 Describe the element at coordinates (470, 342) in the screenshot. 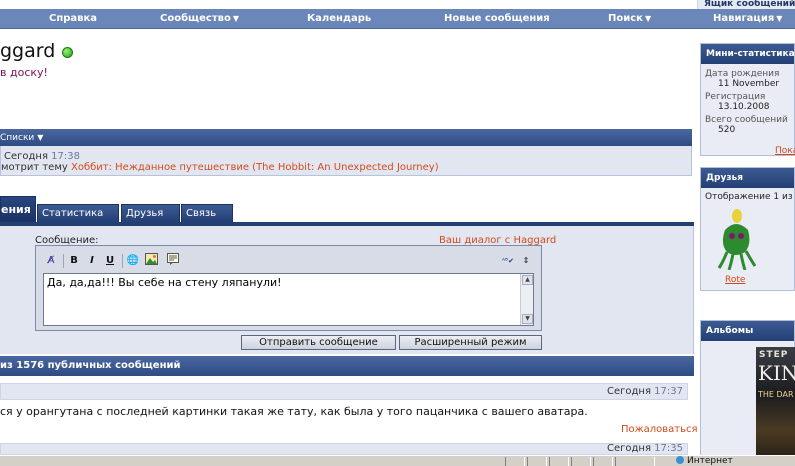

I see `advanced-mode-button: Расширенный режим` at that location.